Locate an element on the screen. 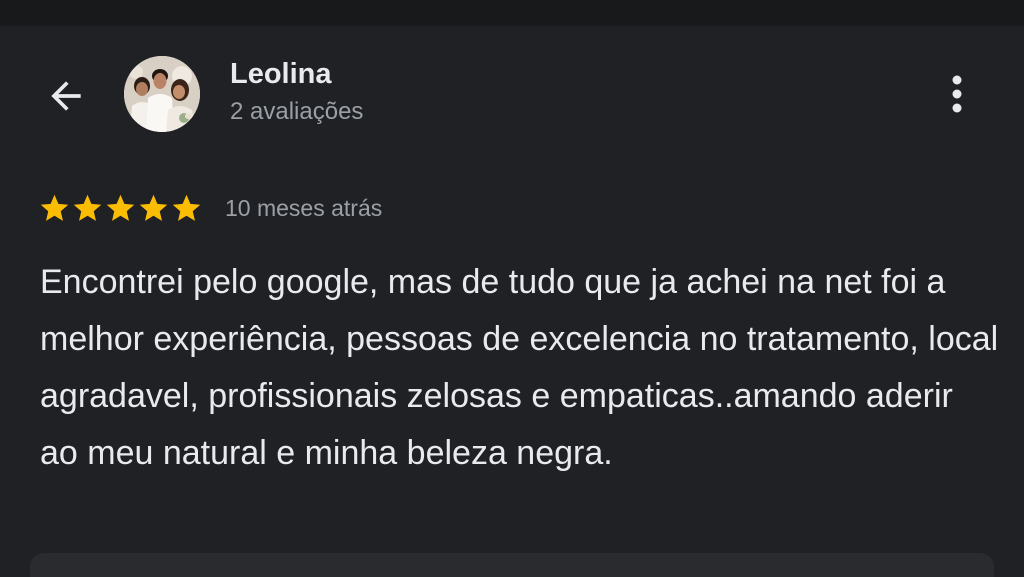  avatar is located at coordinates (162, 94).